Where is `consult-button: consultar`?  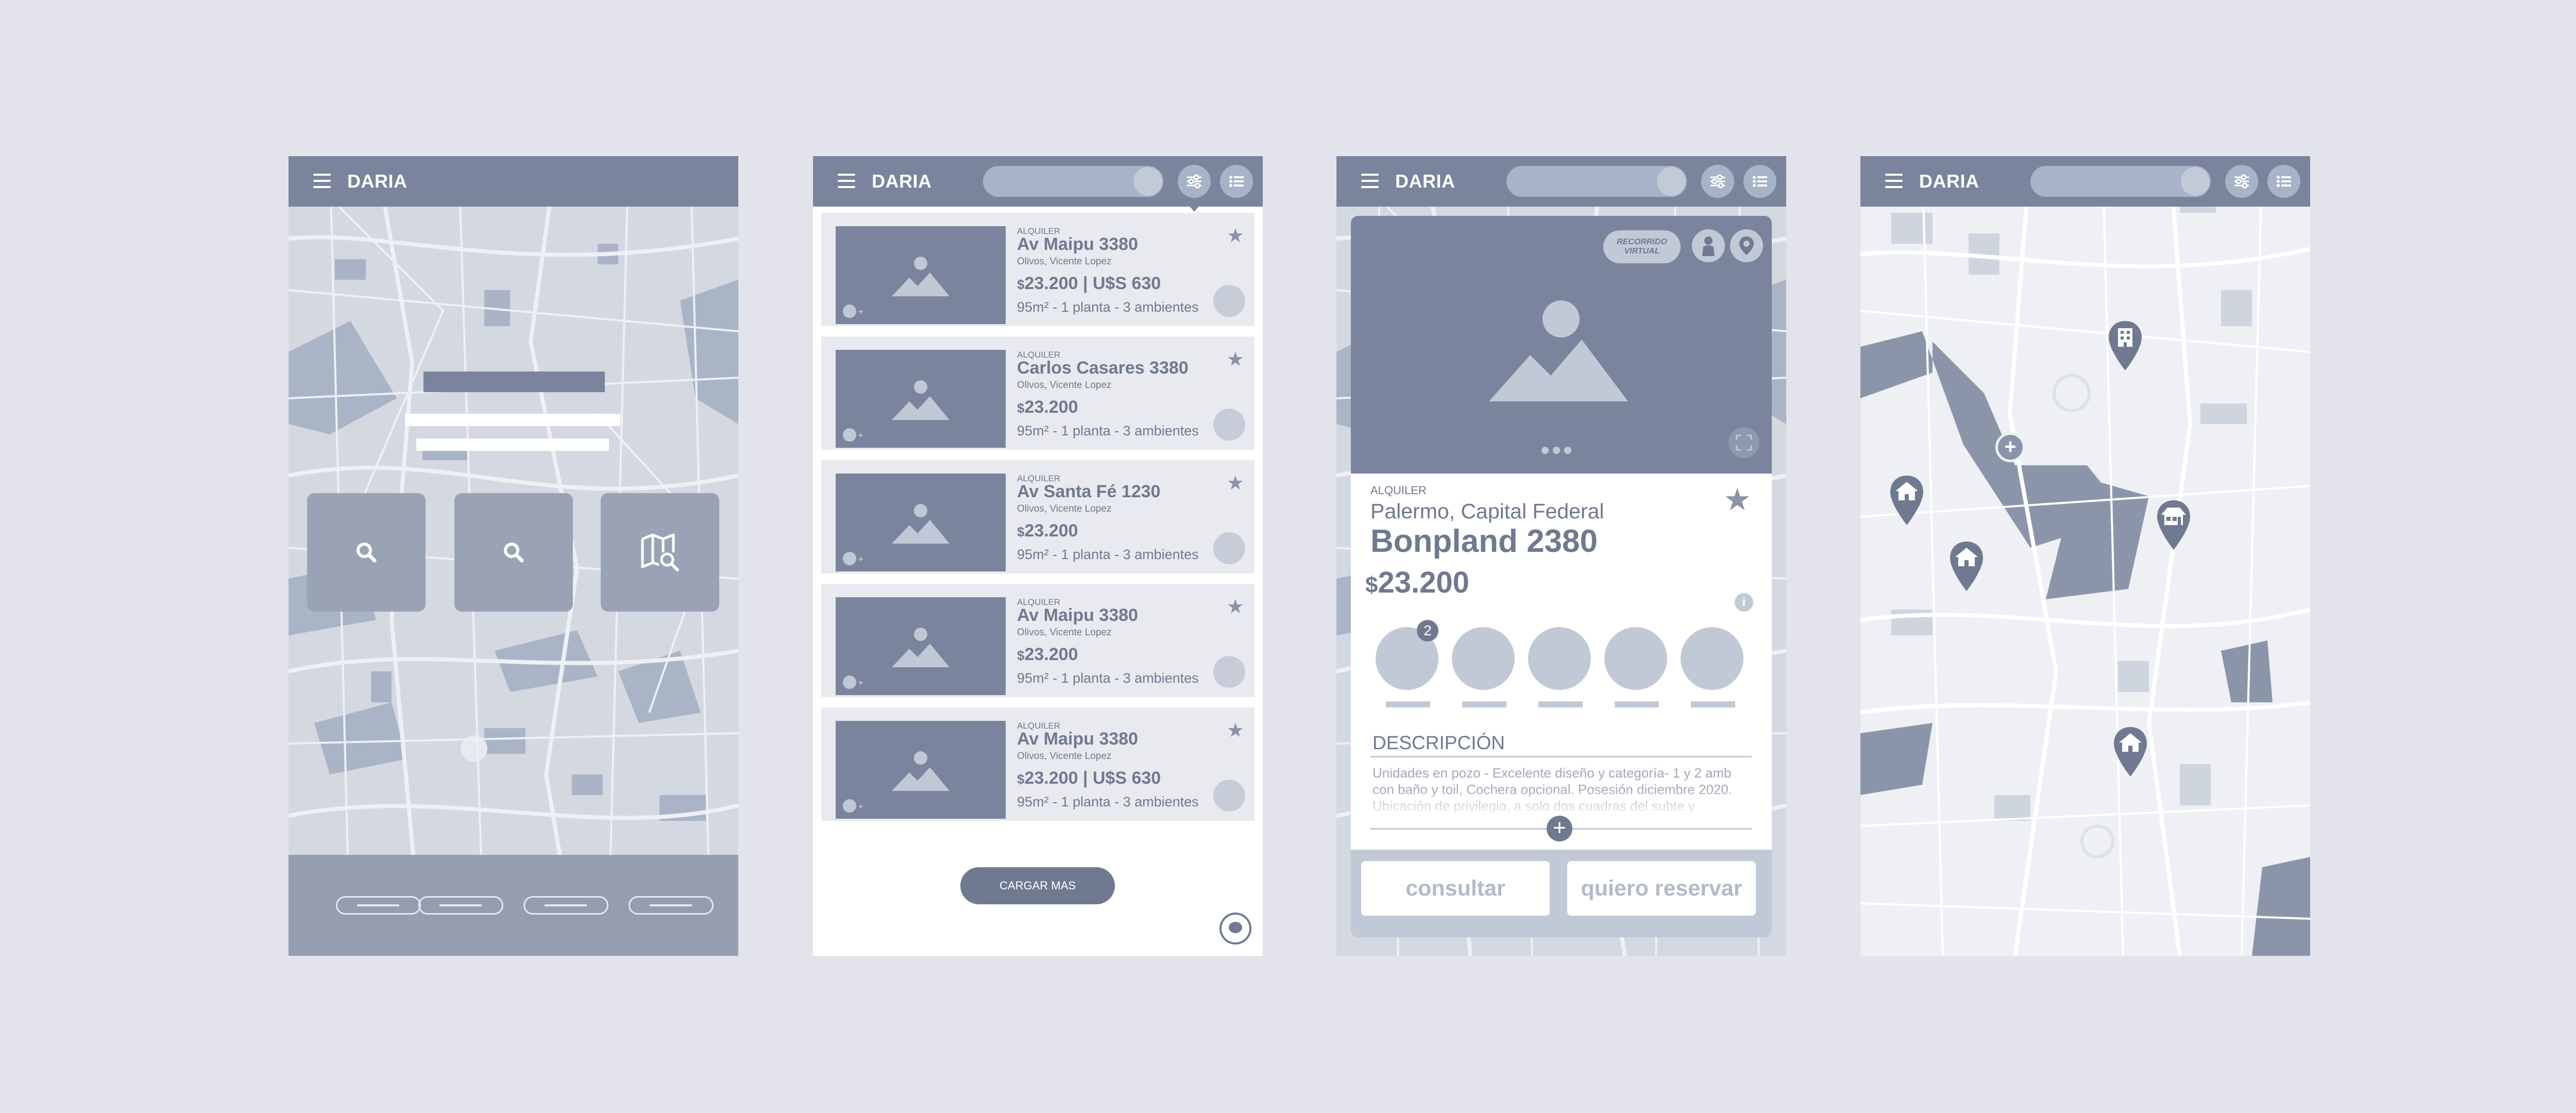 consult-button: consultar is located at coordinates (1455, 888).